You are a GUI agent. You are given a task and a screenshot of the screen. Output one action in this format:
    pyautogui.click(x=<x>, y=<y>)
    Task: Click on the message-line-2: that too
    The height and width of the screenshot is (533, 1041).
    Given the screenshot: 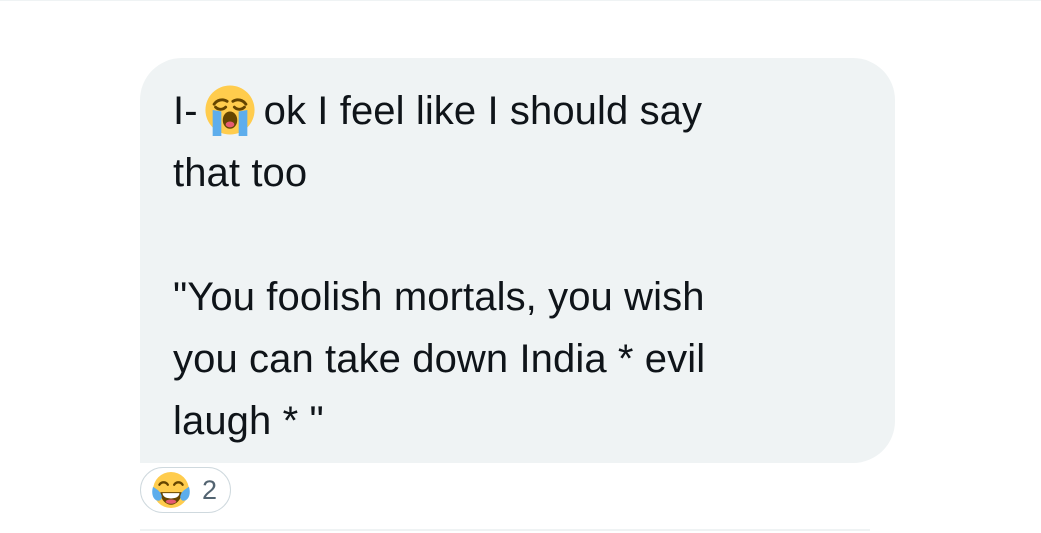 What is the action you would take?
    pyautogui.click(x=240, y=173)
    